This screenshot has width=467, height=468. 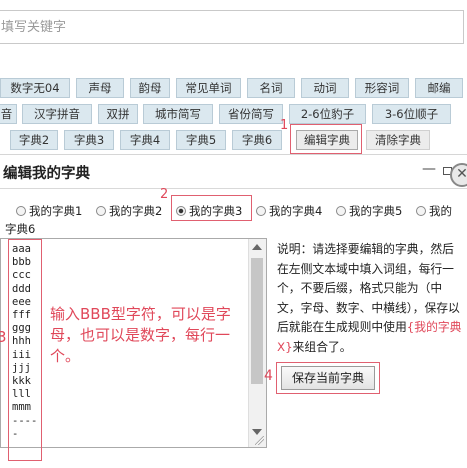 I want to click on textarea-line: ccc, so click(x=21, y=275).